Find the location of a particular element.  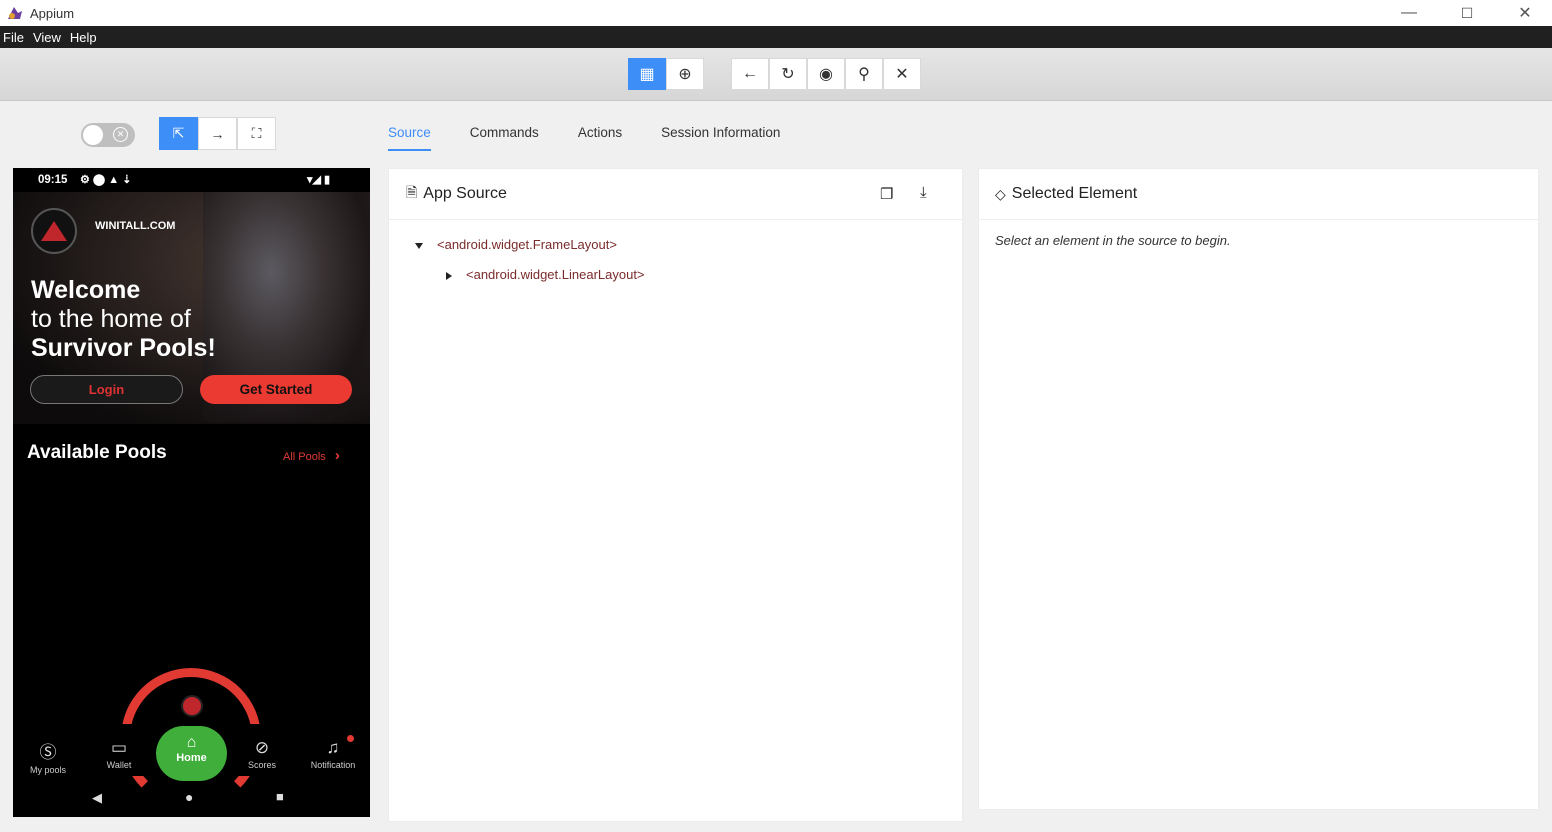

back-button: ← is located at coordinates (750, 74).